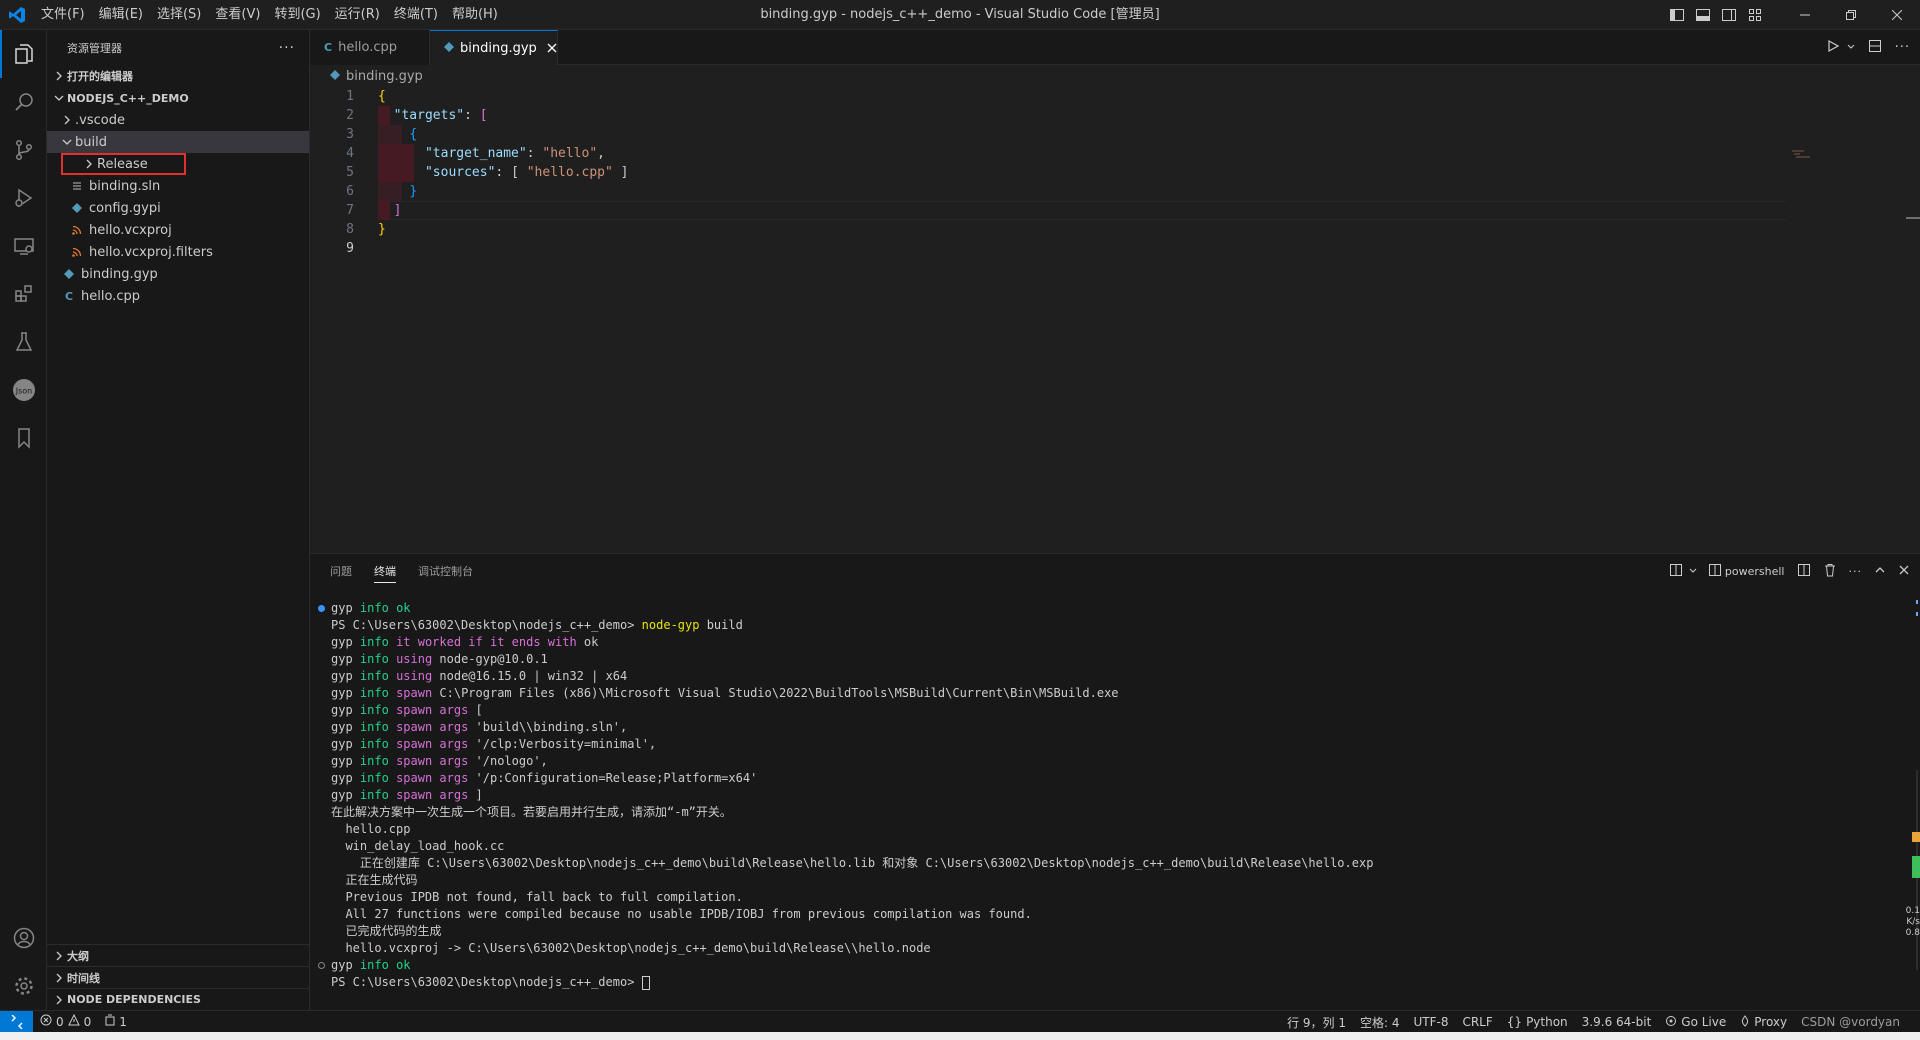  What do you see at coordinates (1703, 15) in the screenshot?
I see `toggle-panel-icon` at bounding box center [1703, 15].